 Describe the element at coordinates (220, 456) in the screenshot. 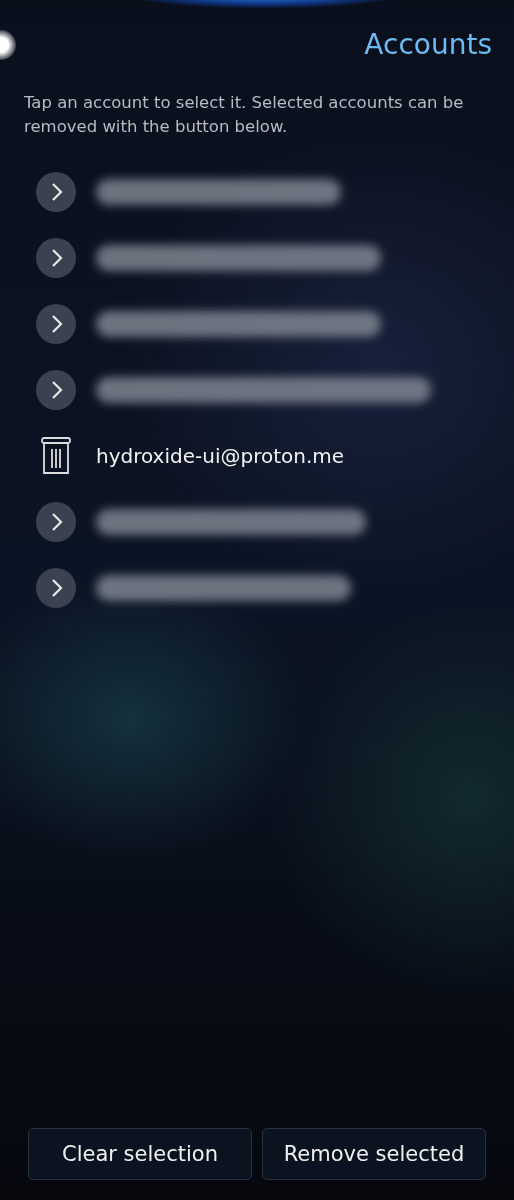

I see `account-email: hydroxide-ui@proton.me` at that location.